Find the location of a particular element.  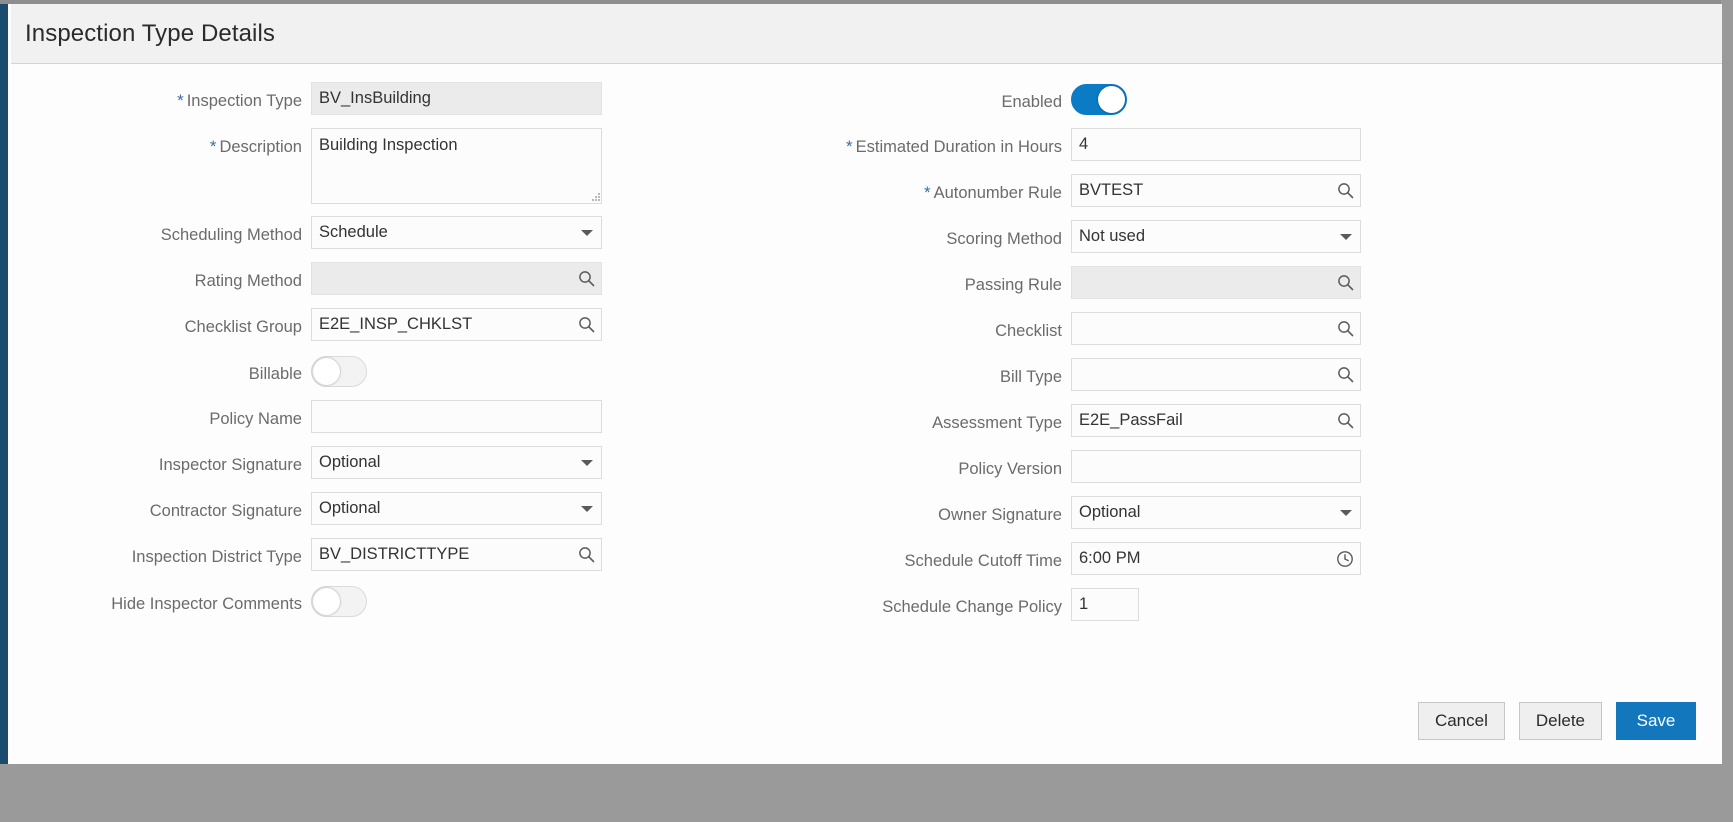

field-label-text: Assessment Type is located at coordinates (997, 423).